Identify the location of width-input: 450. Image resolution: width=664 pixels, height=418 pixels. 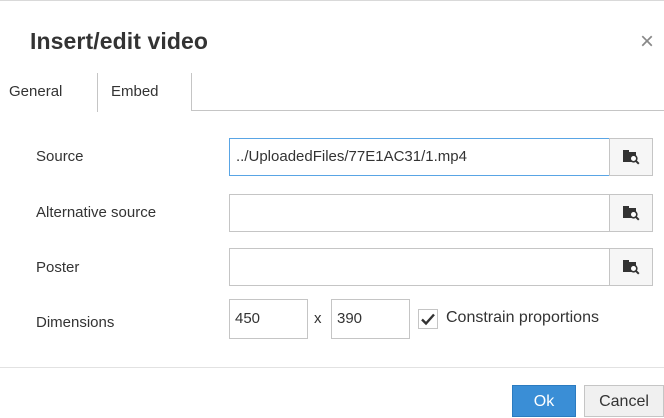
(268, 319).